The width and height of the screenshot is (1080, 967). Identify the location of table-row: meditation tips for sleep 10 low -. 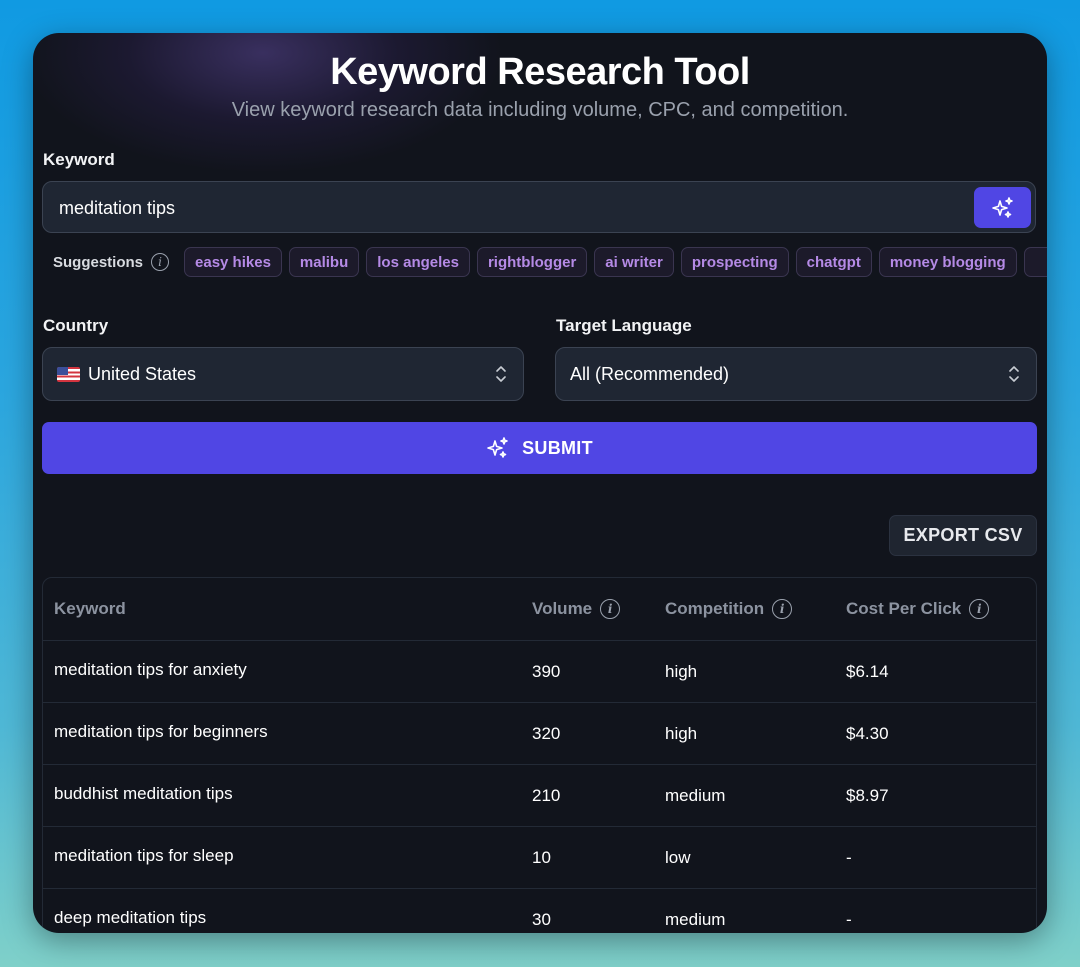
(539, 857).